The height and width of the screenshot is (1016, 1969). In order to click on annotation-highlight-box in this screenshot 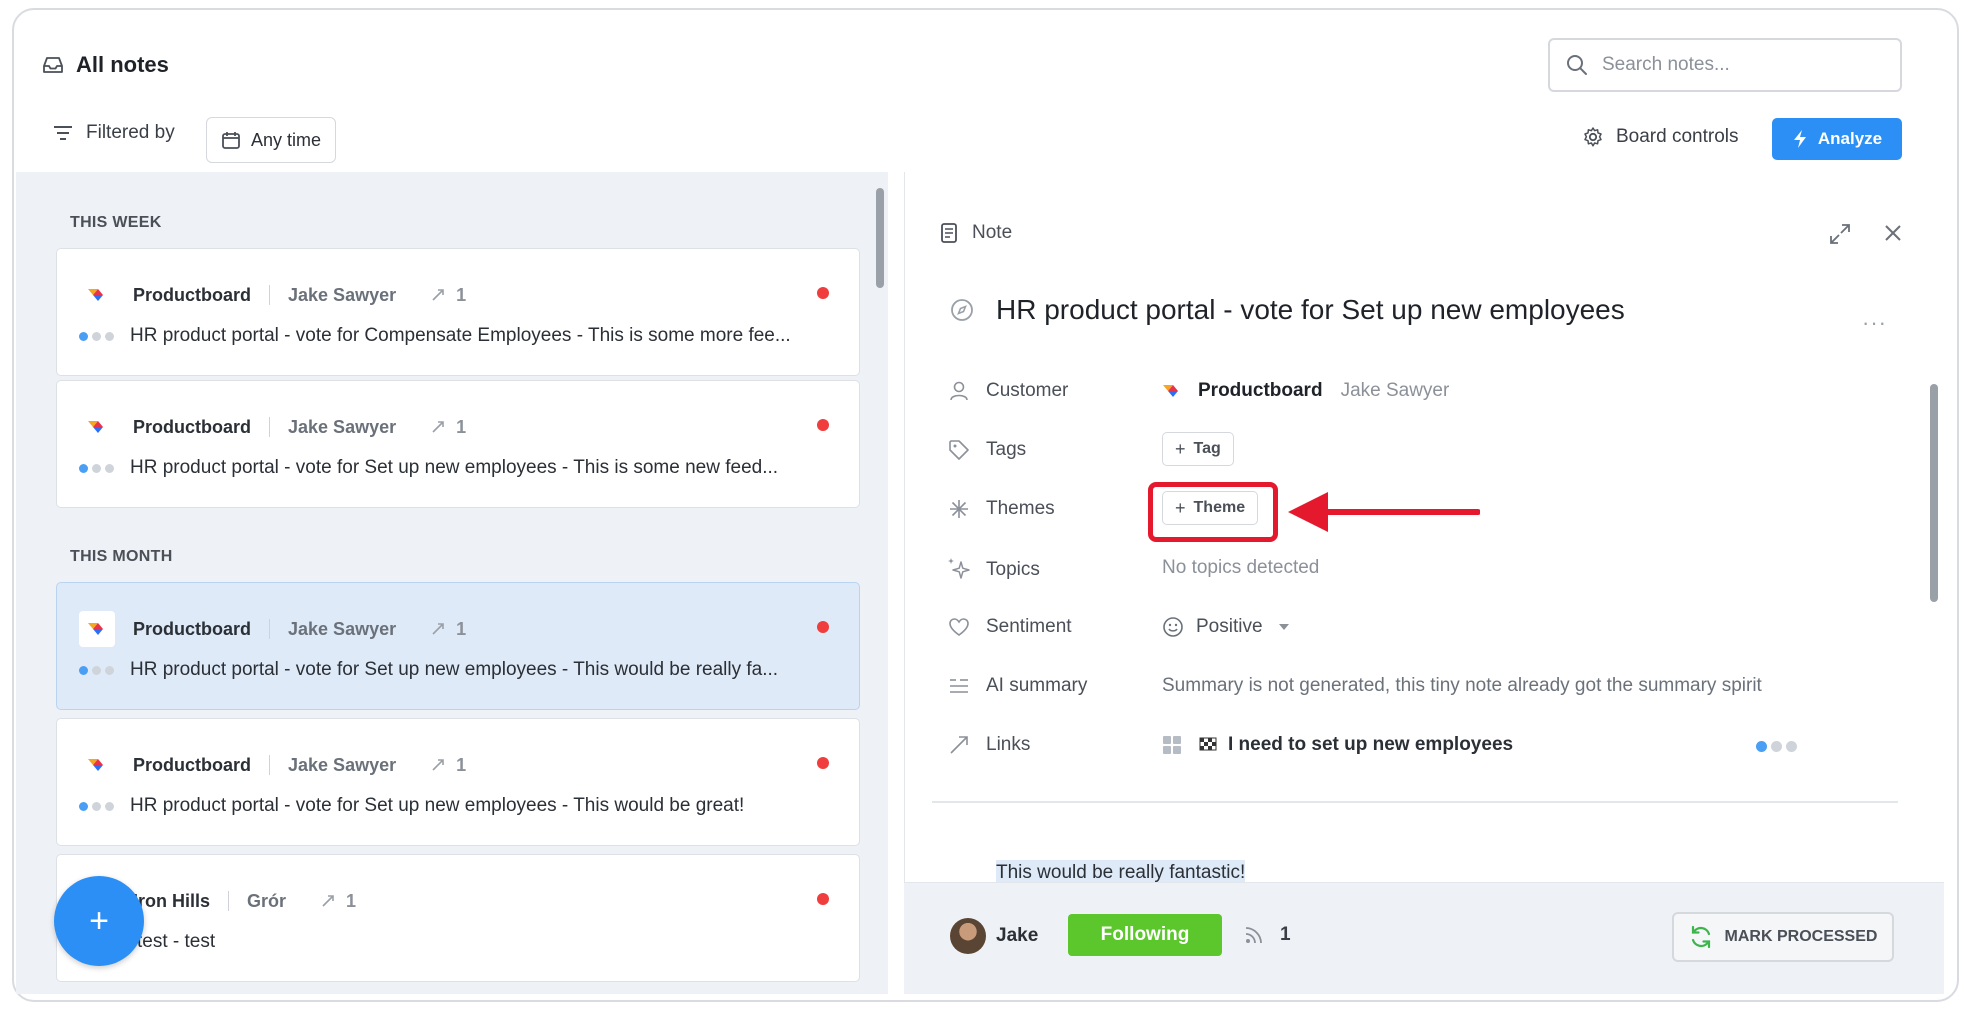, I will do `click(1213, 512)`.